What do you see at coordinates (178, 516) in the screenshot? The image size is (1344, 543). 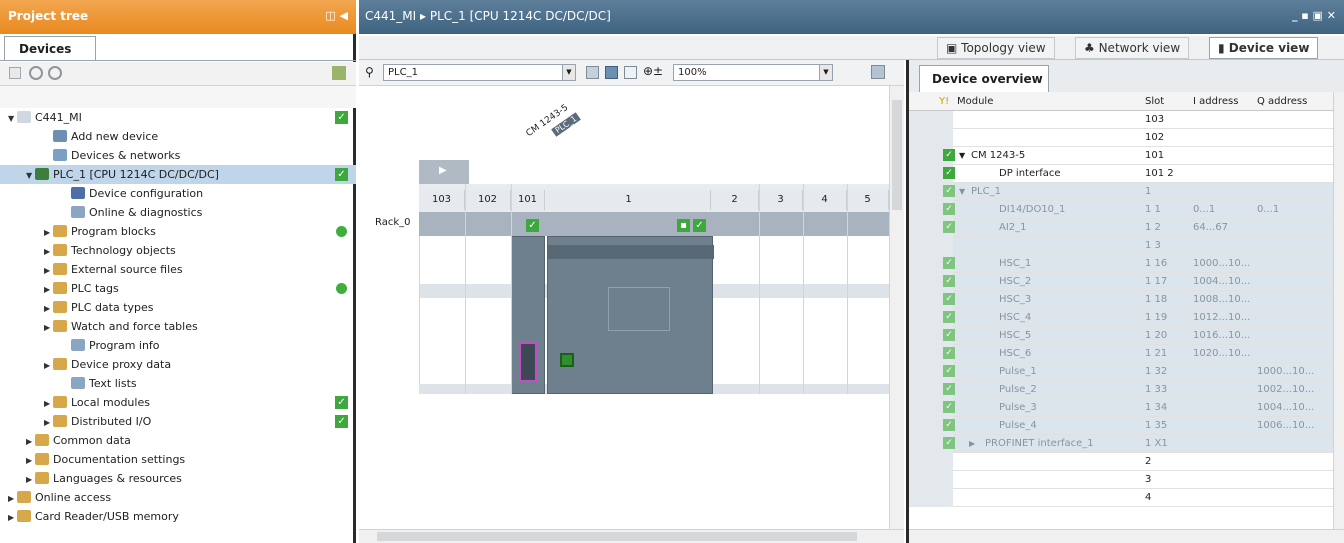 I see `tree-item: ▶ Card Reader/USB memory` at bounding box center [178, 516].